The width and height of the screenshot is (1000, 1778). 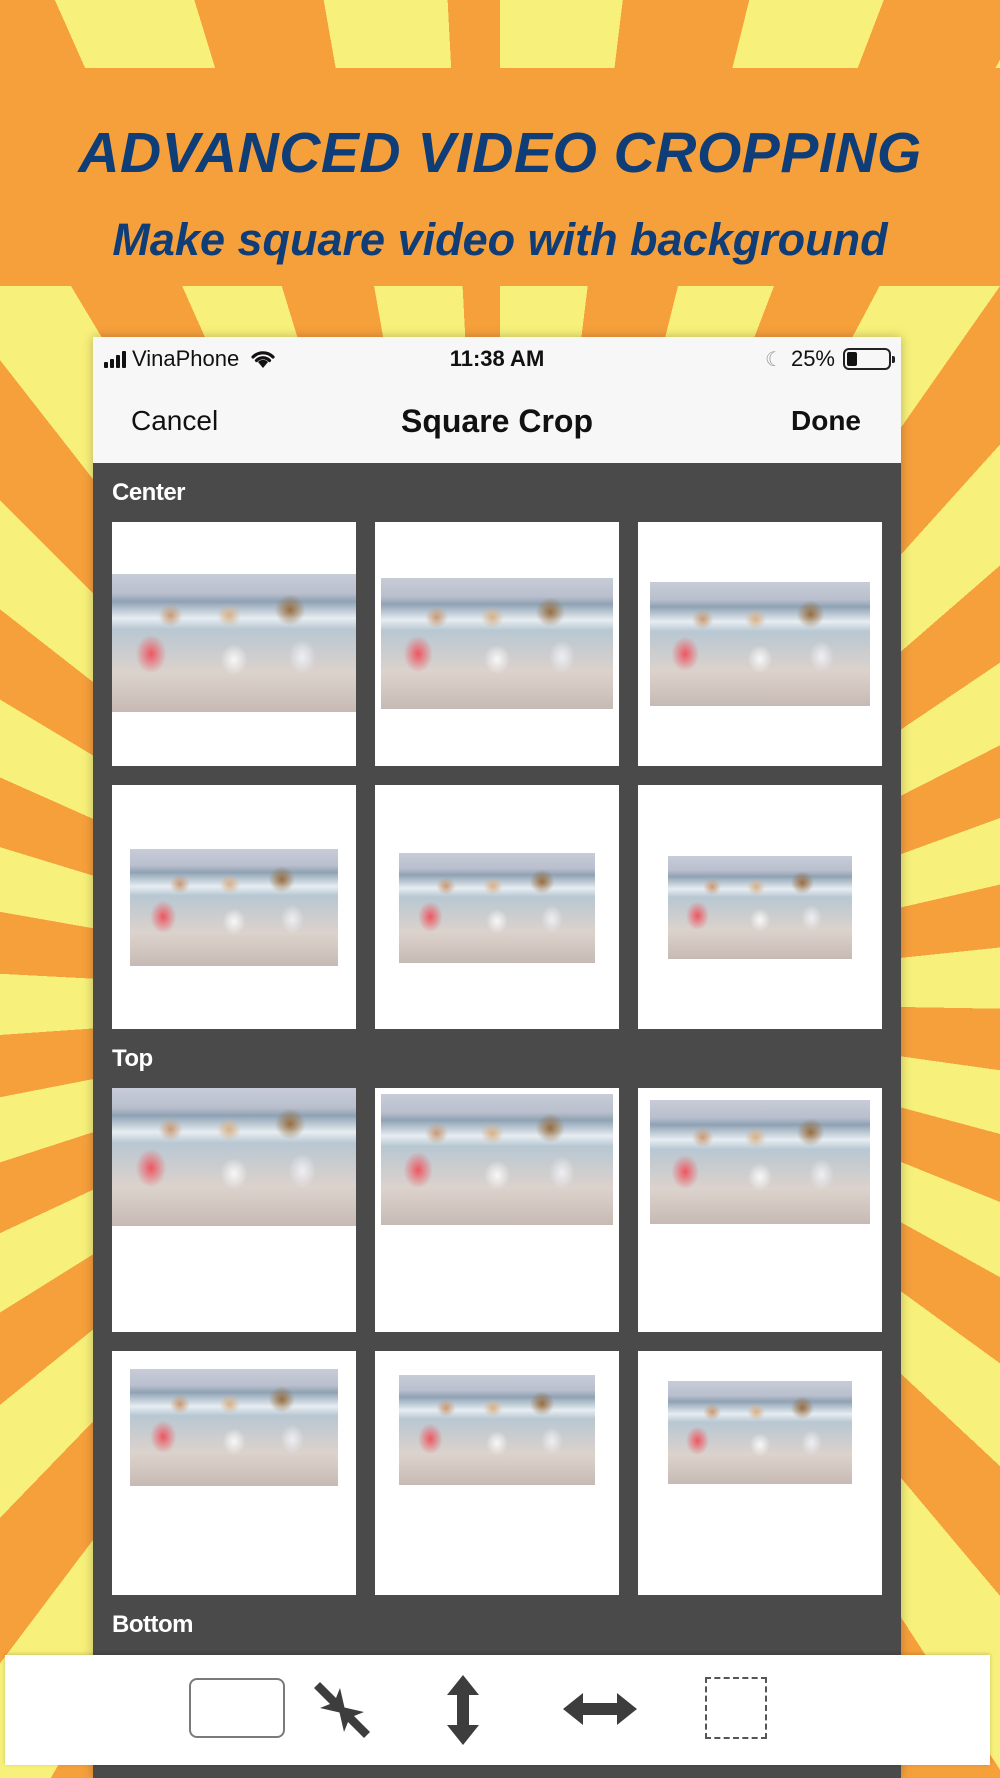 What do you see at coordinates (812, 358) in the screenshot?
I see `battery-percent: 25%` at bounding box center [812, 358].